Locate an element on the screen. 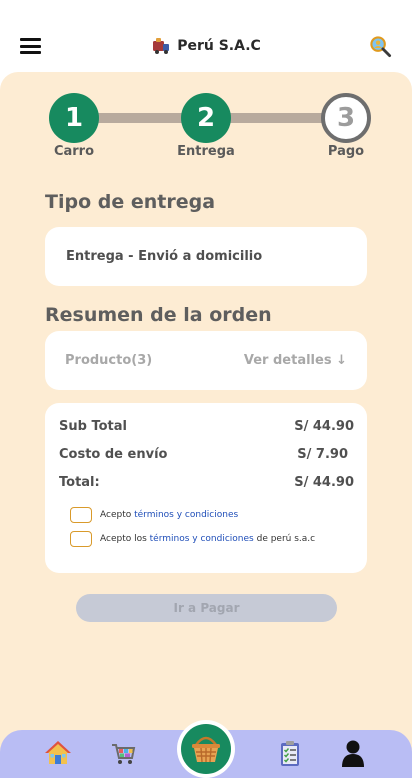 This screenshot has width=412, height=778. search-icon is located at coordinates (380, 46).